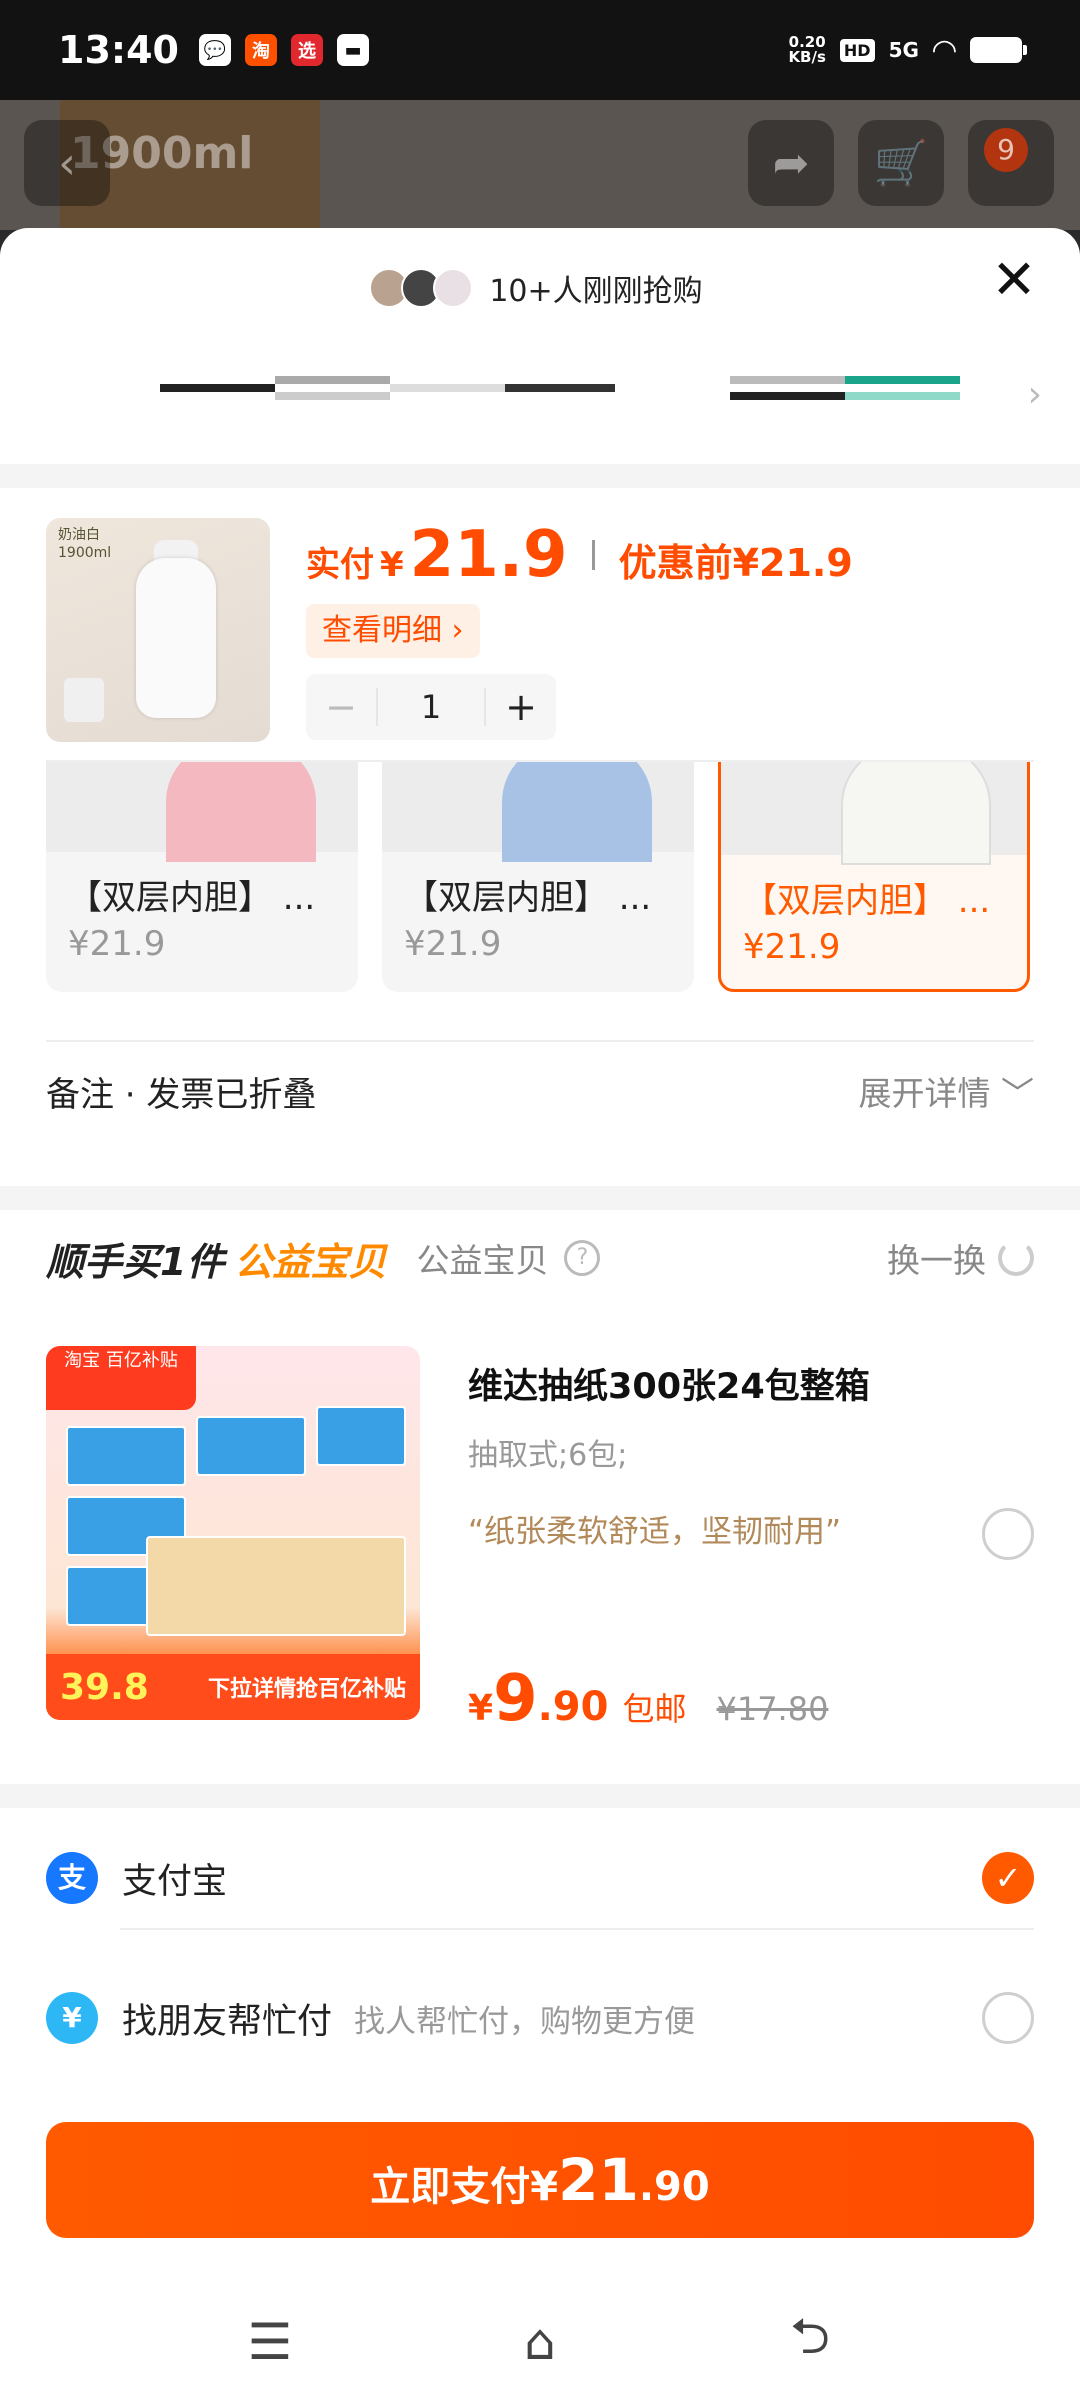 The height and width of the screenshot is (2408, 1080). I want to click on quantity-stepper: − 1 +, so click(431, 707).